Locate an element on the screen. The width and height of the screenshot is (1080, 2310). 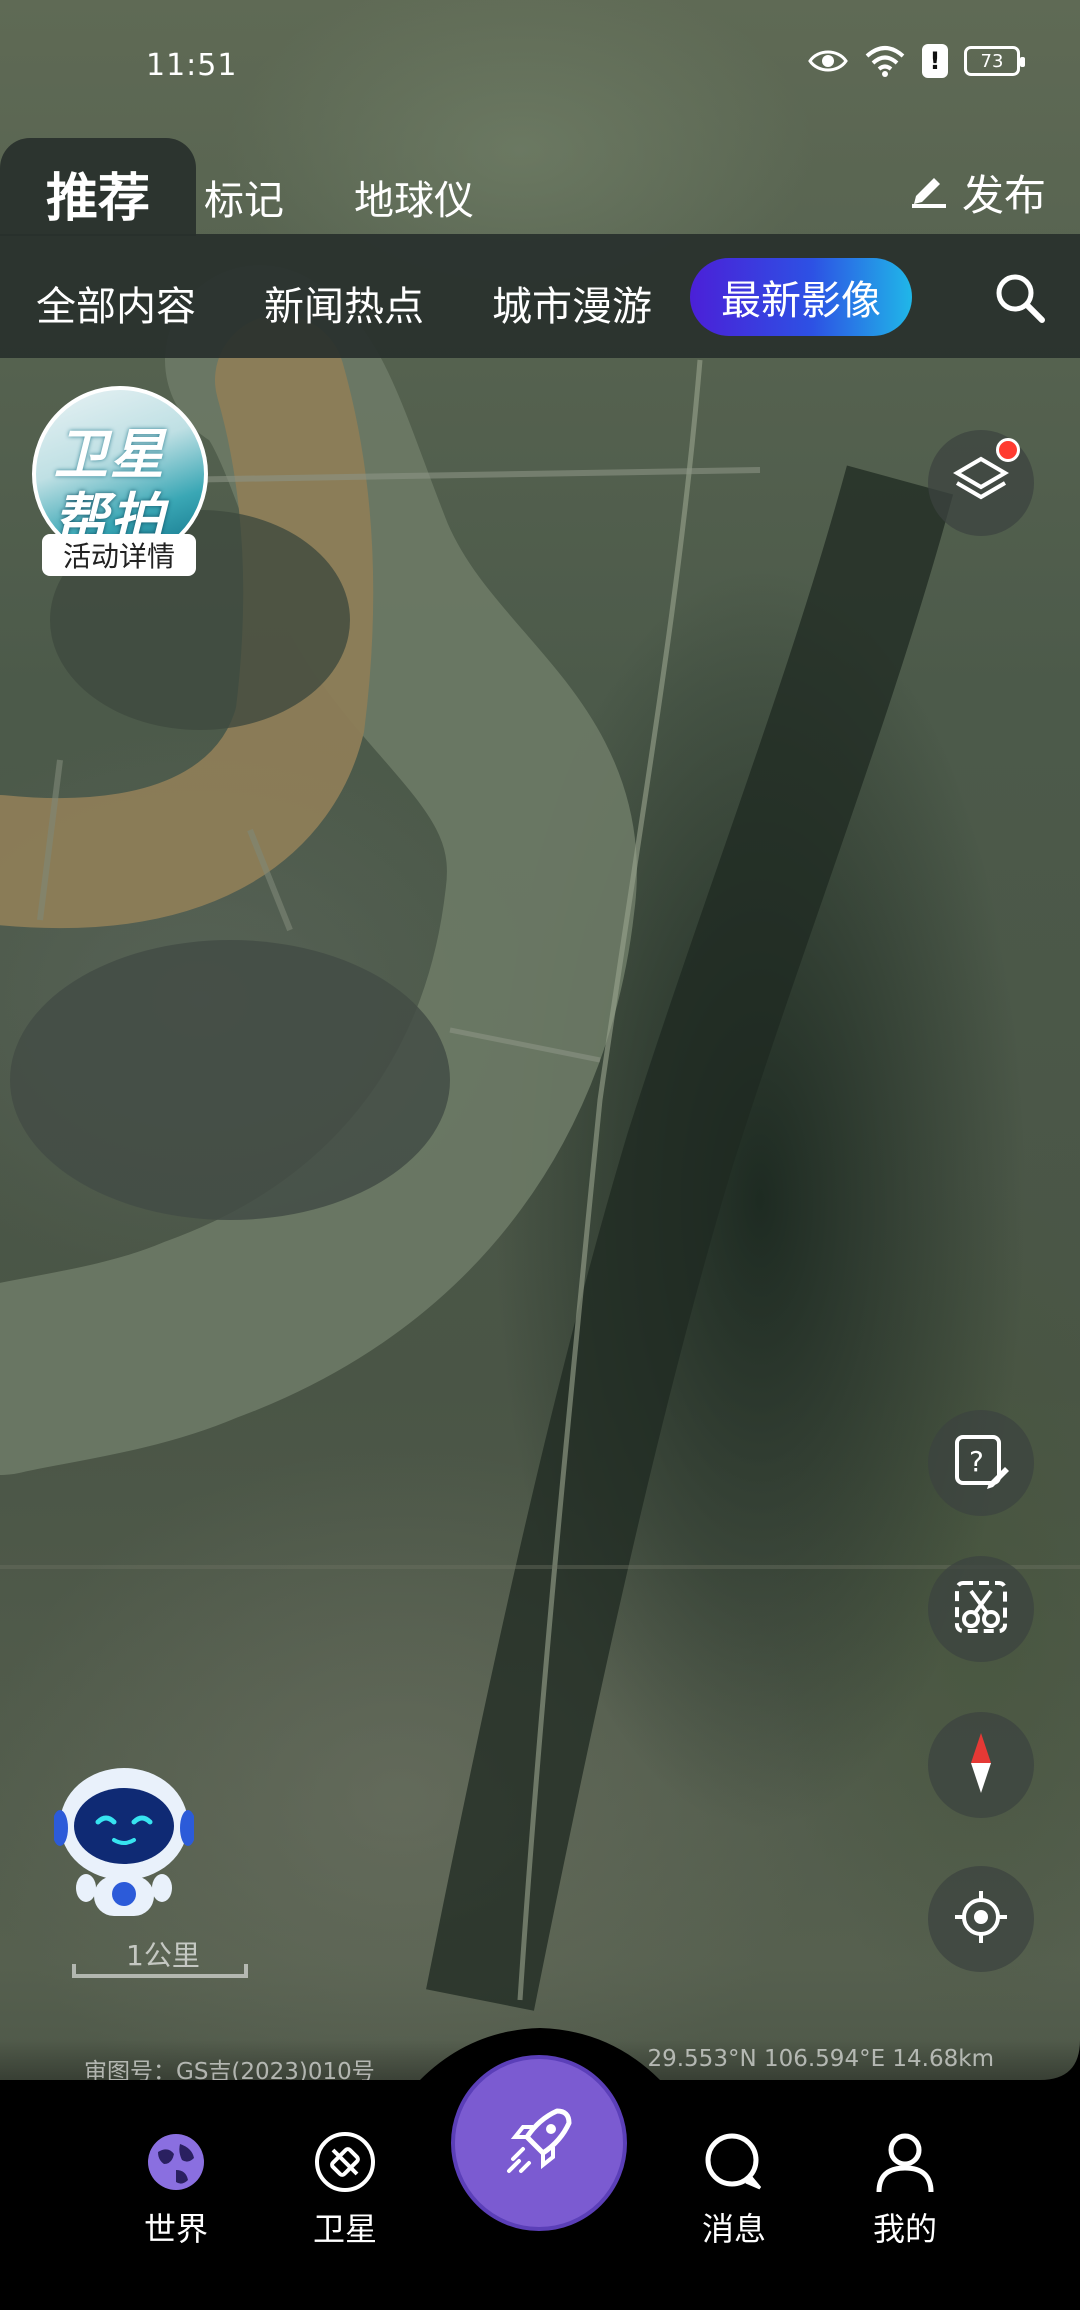
layers-icon is located at coordinates (981, 483).